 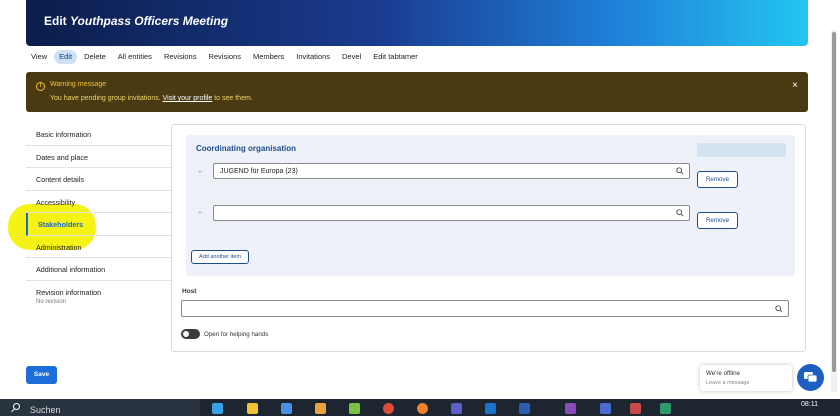 I want to click on warning-text-after: to see them., so click(x=232, y=98).